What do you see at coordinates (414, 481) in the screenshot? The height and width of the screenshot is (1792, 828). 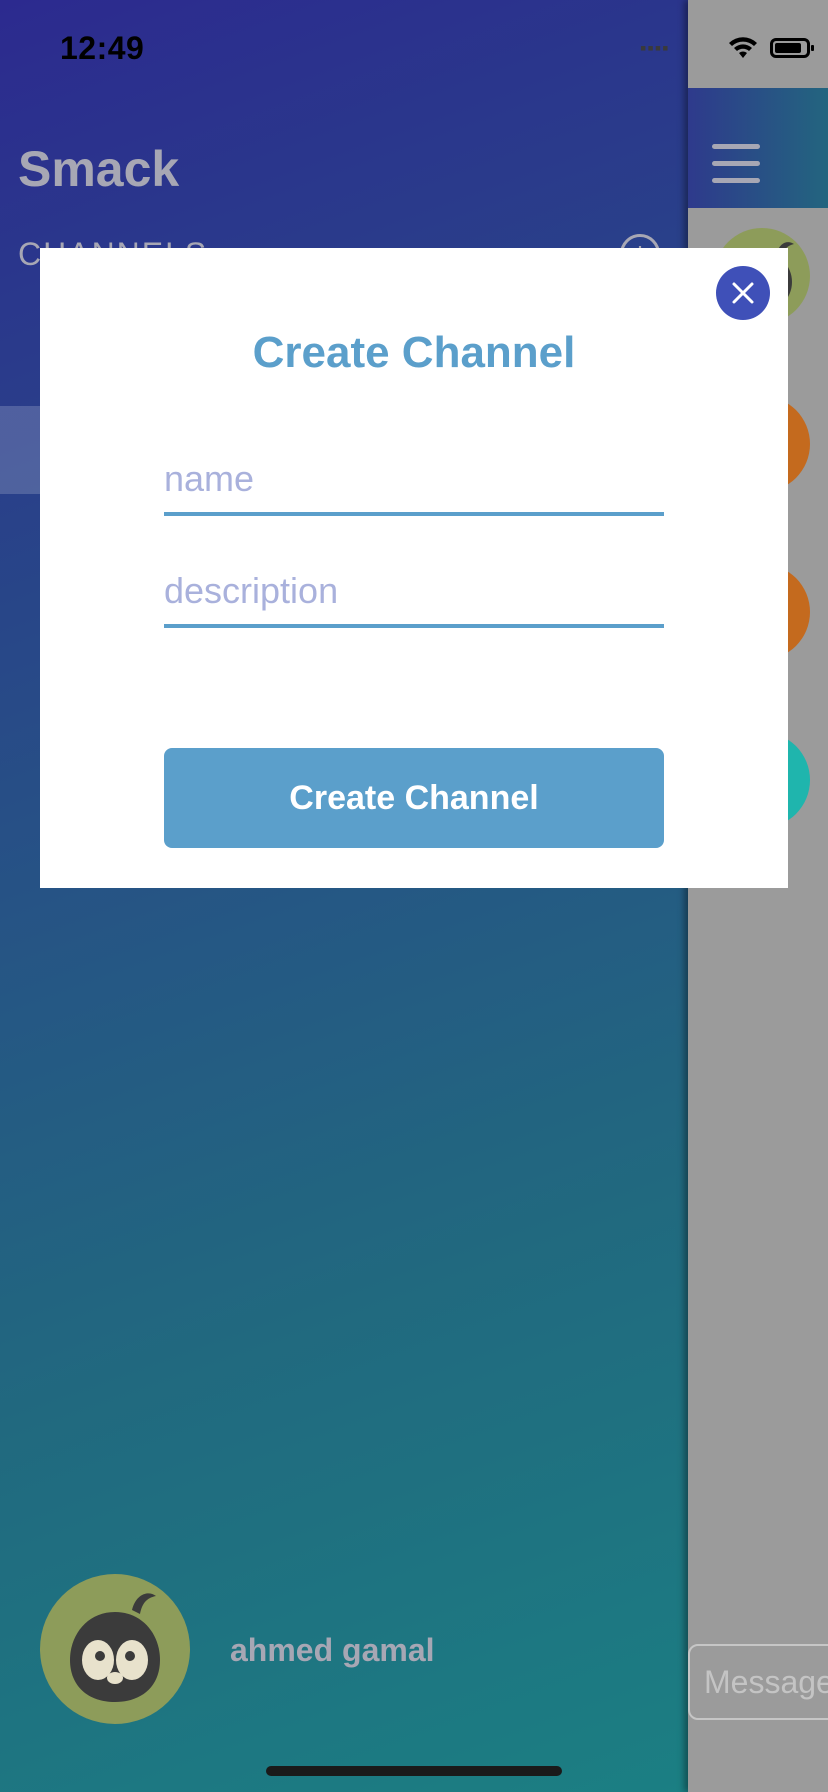 I see `channel-name-input` at bounding box center [414, 481].